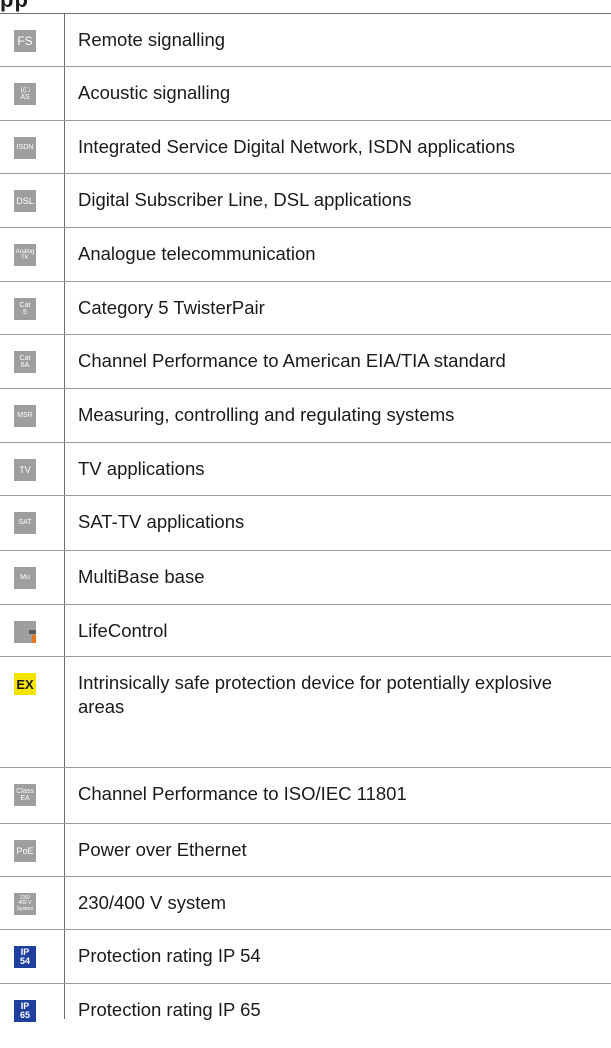  I want to click on row-label: TV applications, so click(141, 468).